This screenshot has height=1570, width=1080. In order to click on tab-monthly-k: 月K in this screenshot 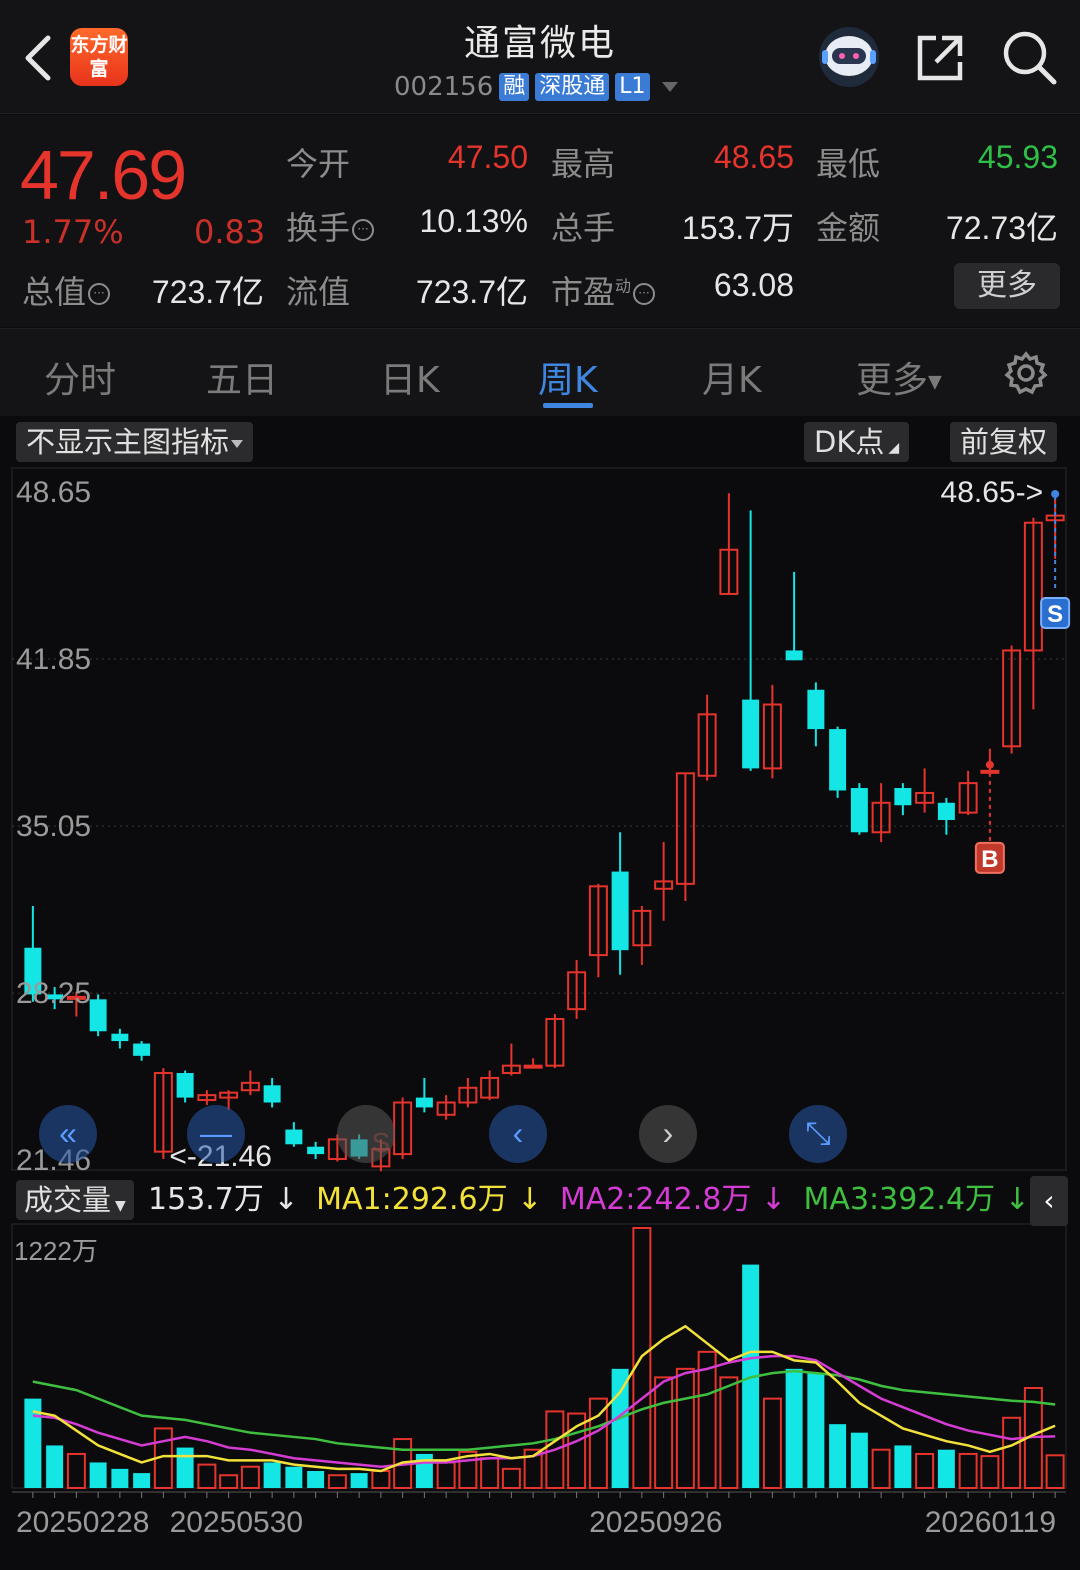, I will do `click(732, 377)`.